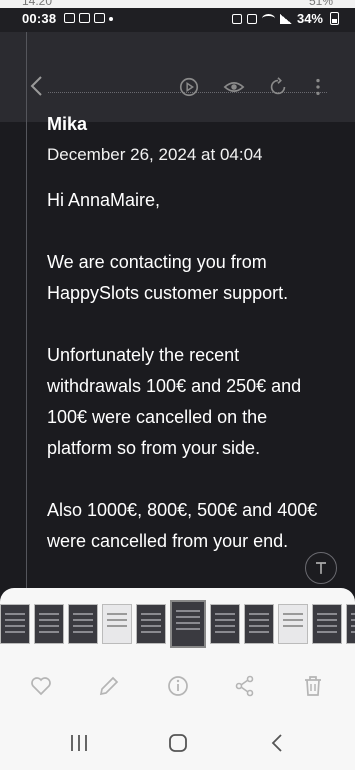 This screenshot has height=770, width=355. Describe the element at coordinates (278, 743) in the screenshot. I see `back-nav-icon` at that location.